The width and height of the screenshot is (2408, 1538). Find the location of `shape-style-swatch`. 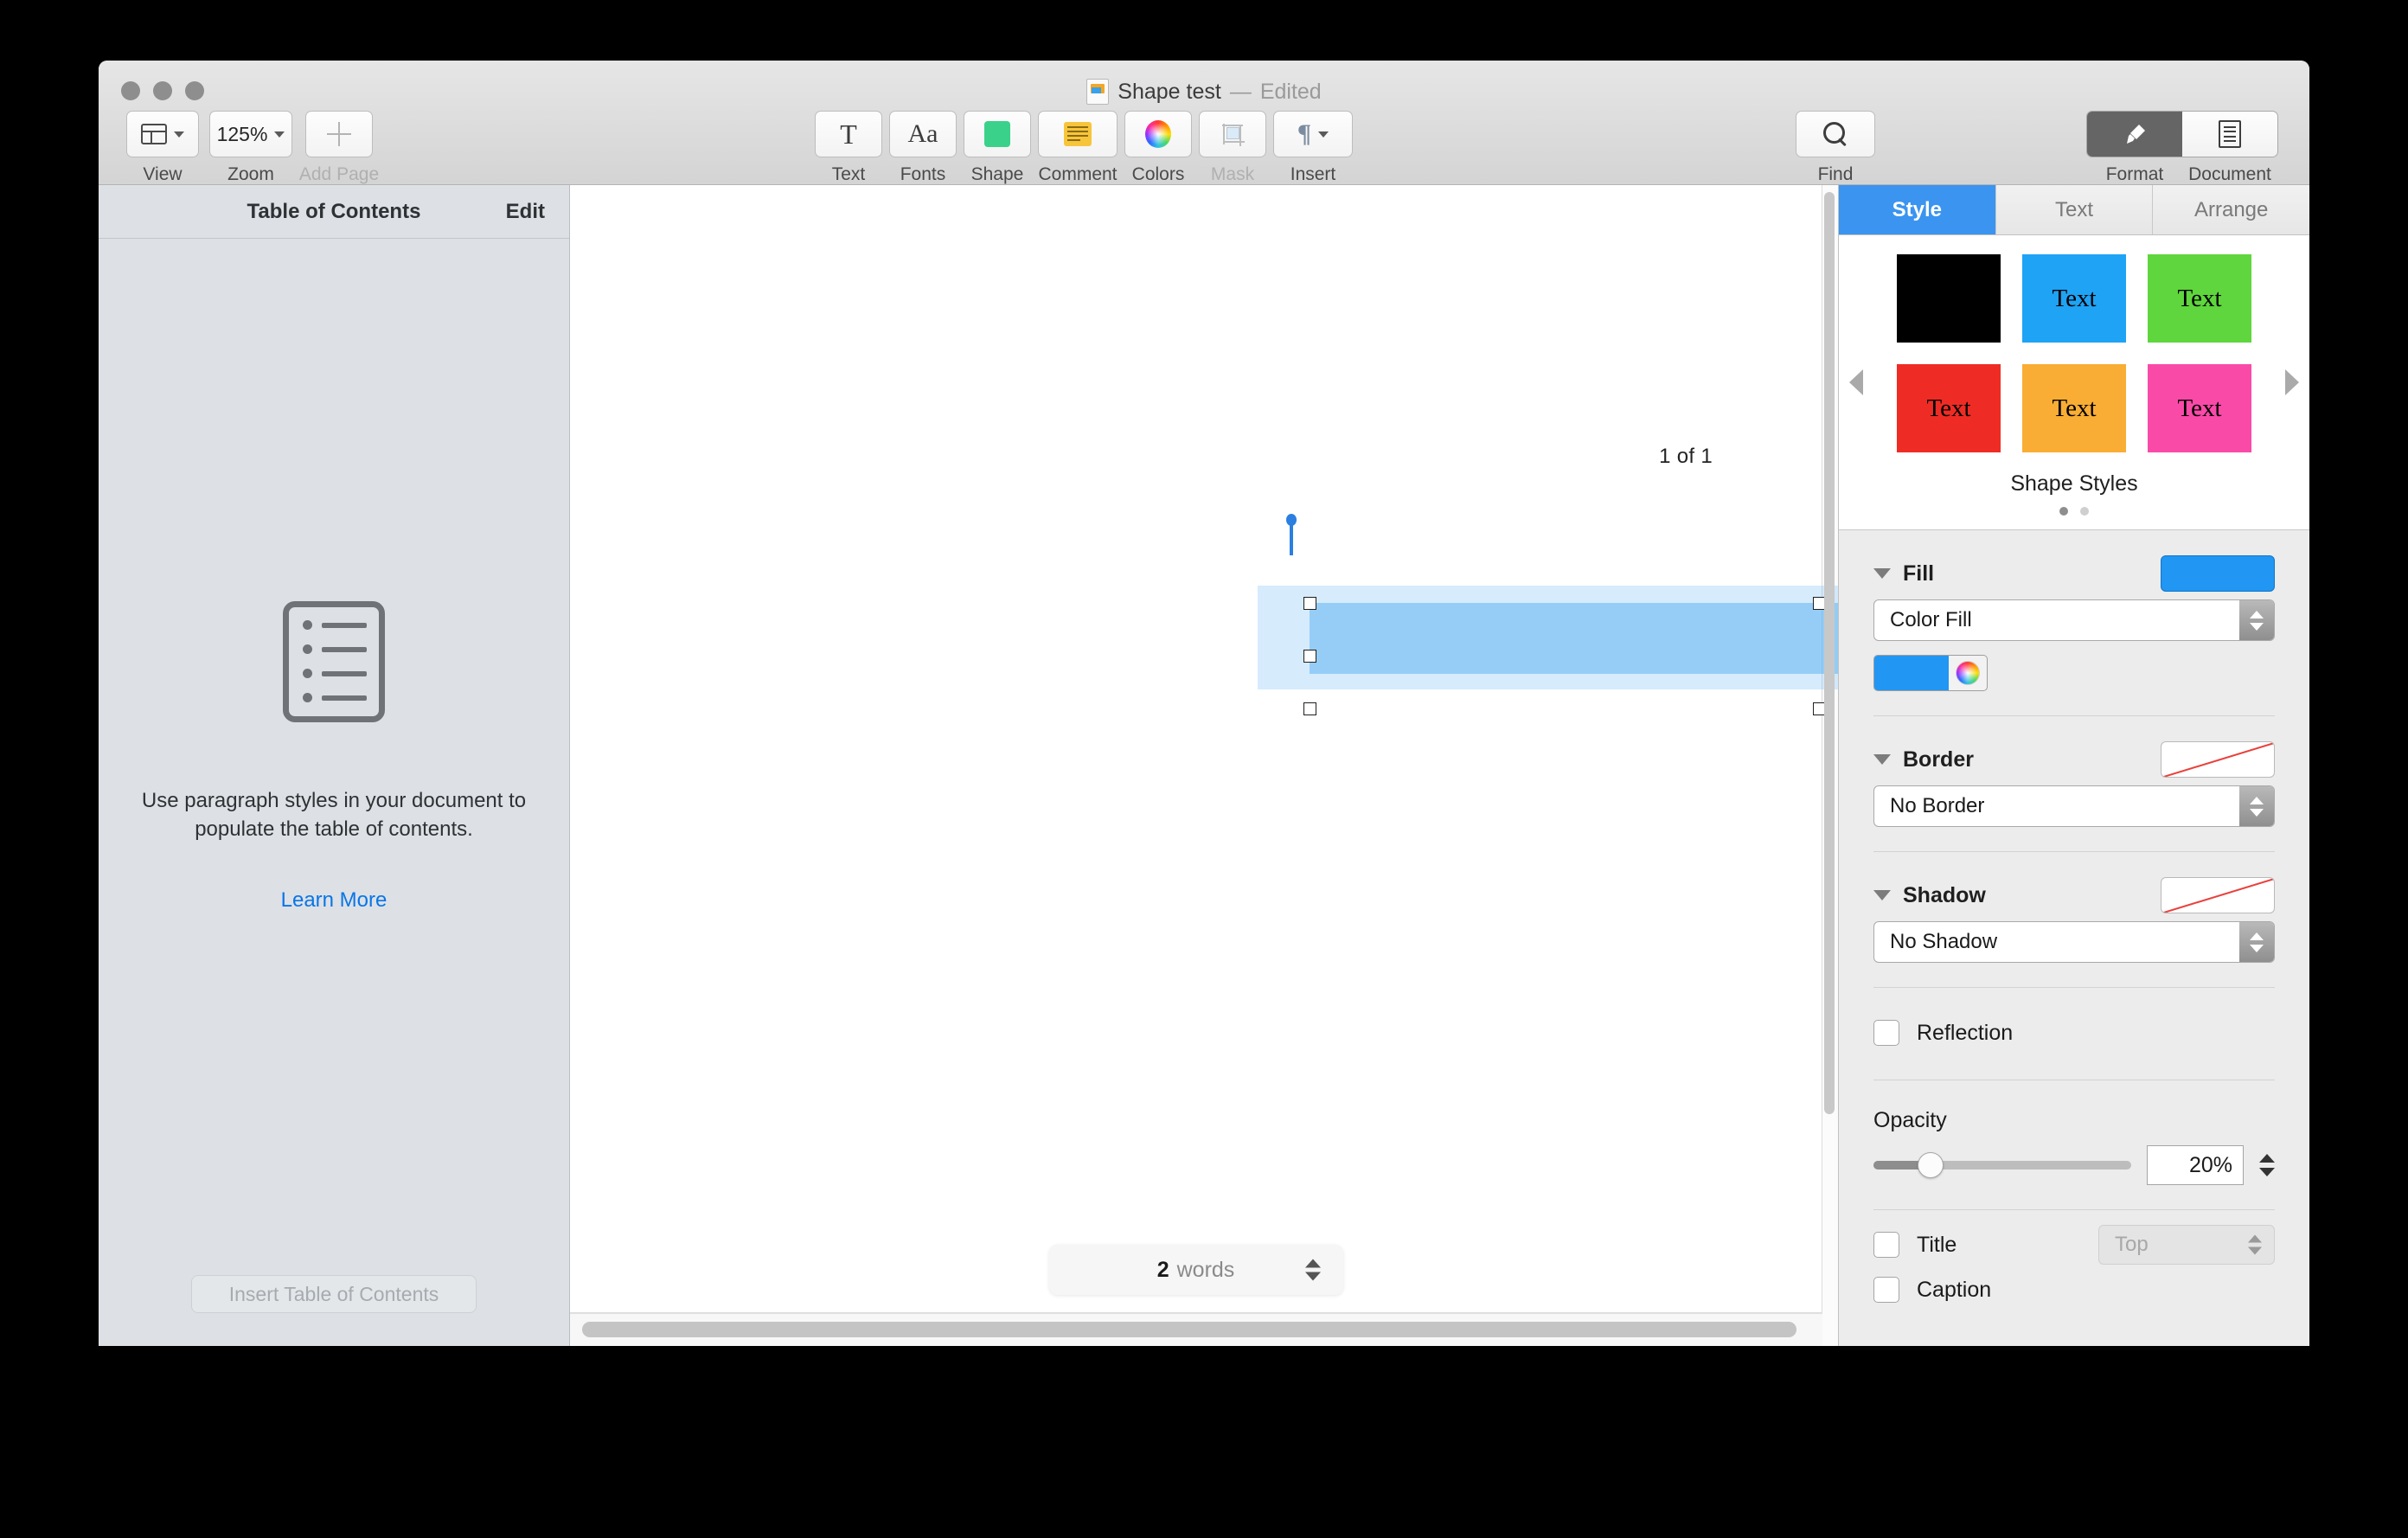

shape-style-swatch is located at coordinates (1949, 298).